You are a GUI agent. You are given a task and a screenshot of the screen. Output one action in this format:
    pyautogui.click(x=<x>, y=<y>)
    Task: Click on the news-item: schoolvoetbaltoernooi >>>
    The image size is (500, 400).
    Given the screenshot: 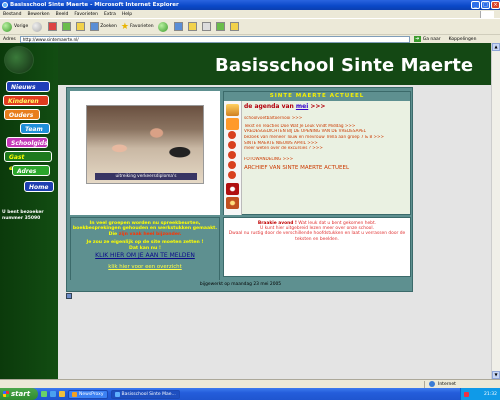 What is the action you would take?
    pyautogui.click(x=326, y=118)
    